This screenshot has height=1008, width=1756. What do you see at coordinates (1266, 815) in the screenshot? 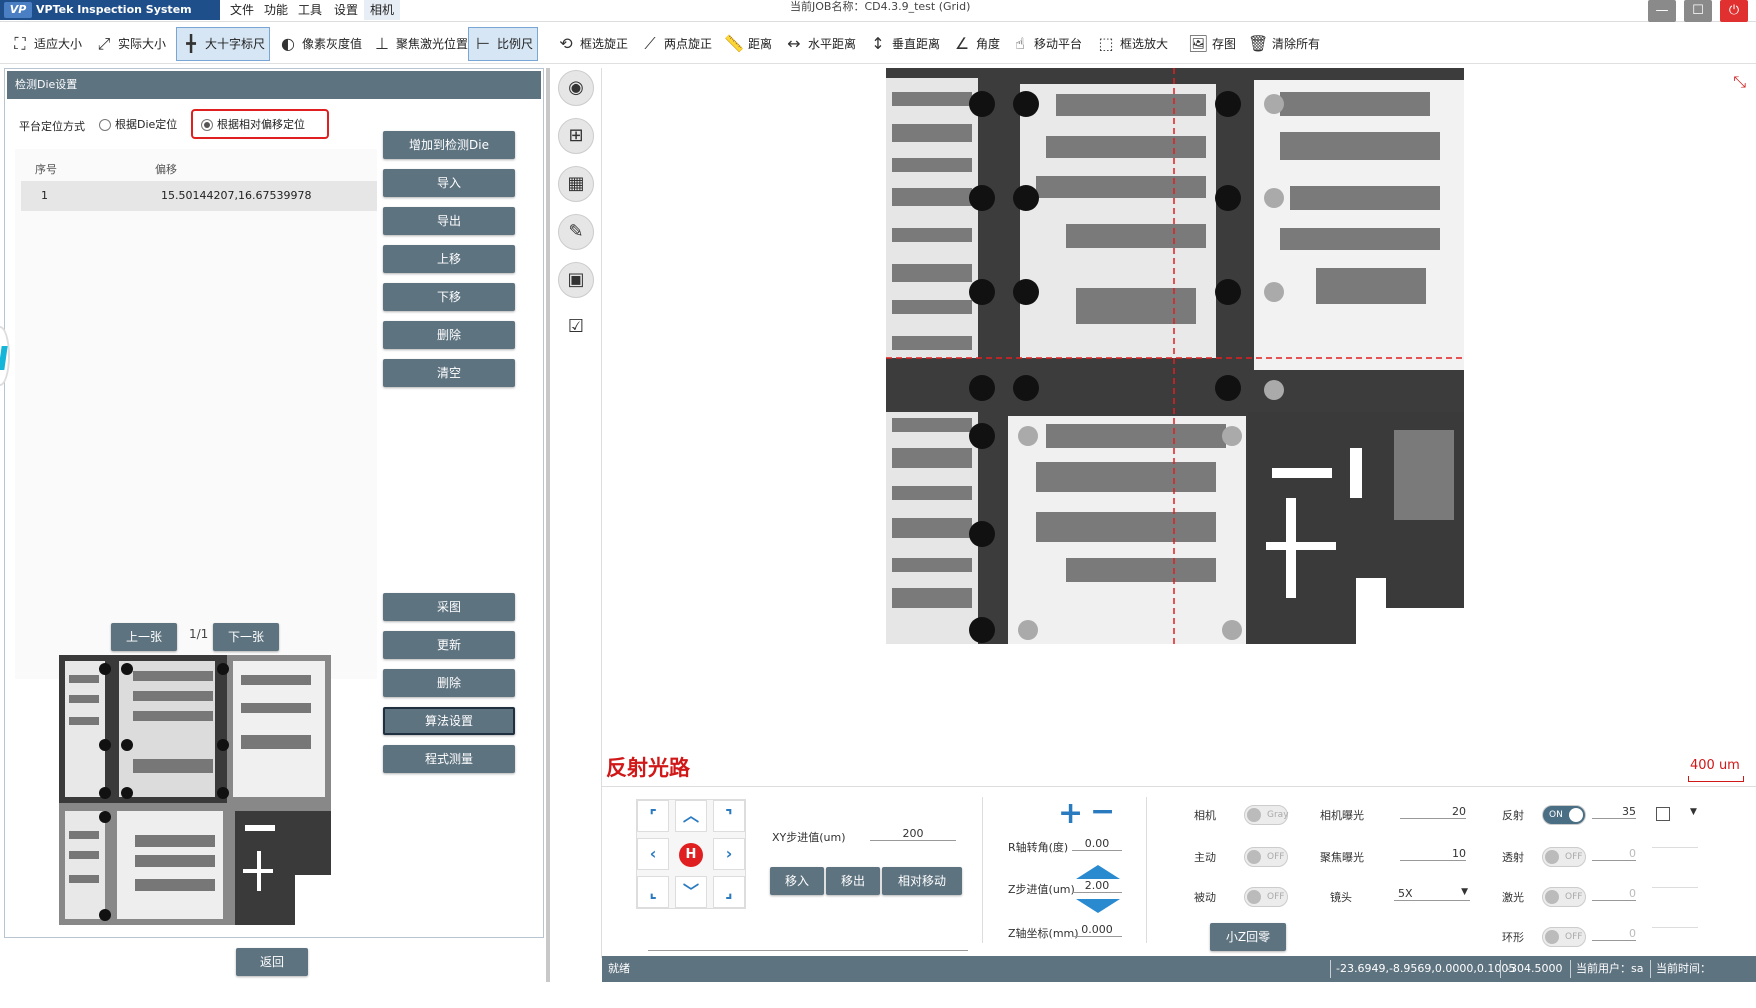
I see `camera-toggle: Gray` at bounding box center [1266, 815].